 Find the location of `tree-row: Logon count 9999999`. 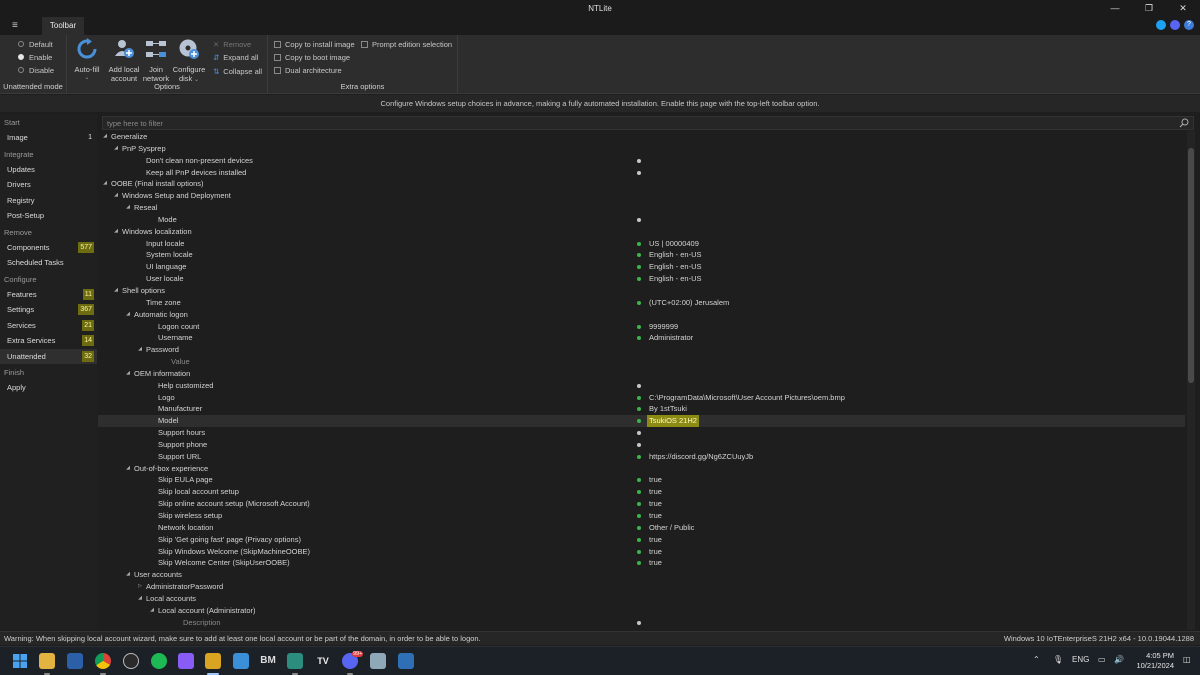

tree-row: Logon count 9999999 is located at coordinates (641, 327).